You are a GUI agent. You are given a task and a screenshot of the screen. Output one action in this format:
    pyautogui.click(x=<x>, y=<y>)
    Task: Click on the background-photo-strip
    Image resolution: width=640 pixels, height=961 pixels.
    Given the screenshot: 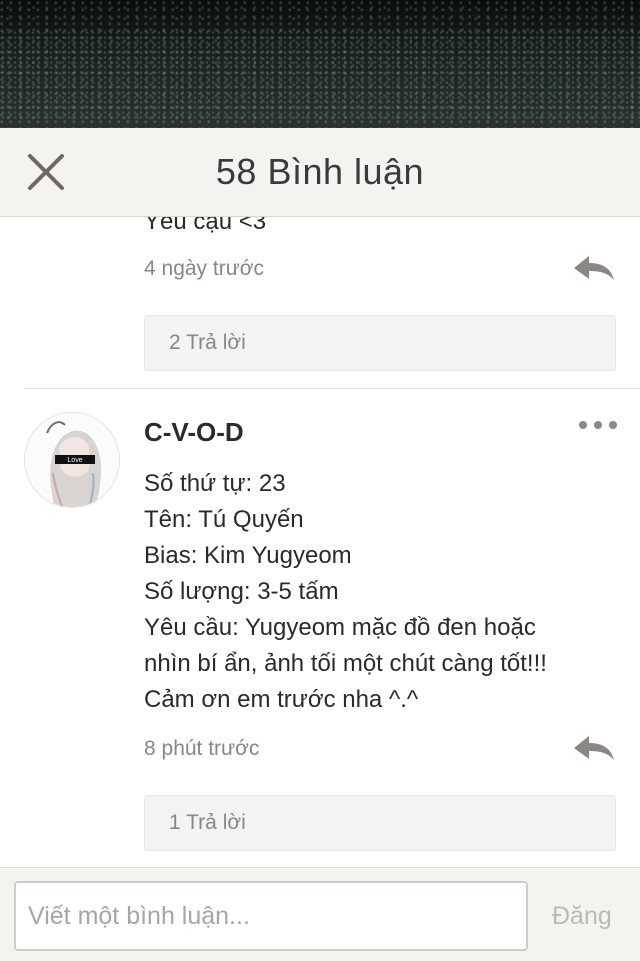 What is the action you would take?
    pyautogui.click(x=320, y=64)
    